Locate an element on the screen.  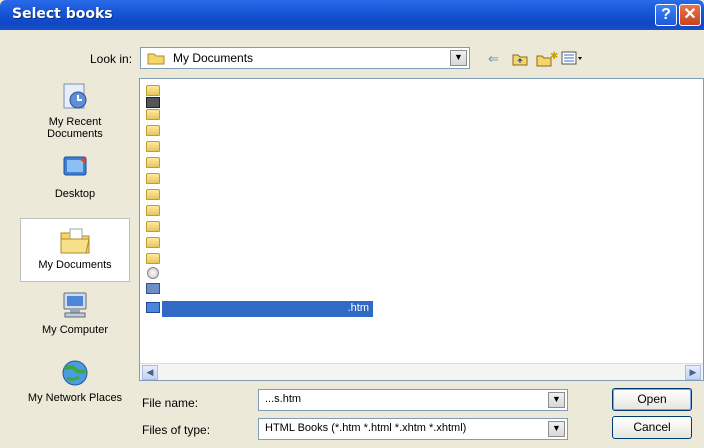
new-folder-icon: ✱ is located at coordinates (547, 59).